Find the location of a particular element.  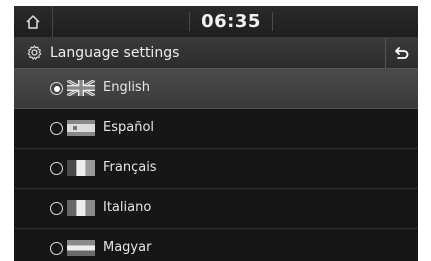

italy-flag-icon is located at coordinates (81, 208).